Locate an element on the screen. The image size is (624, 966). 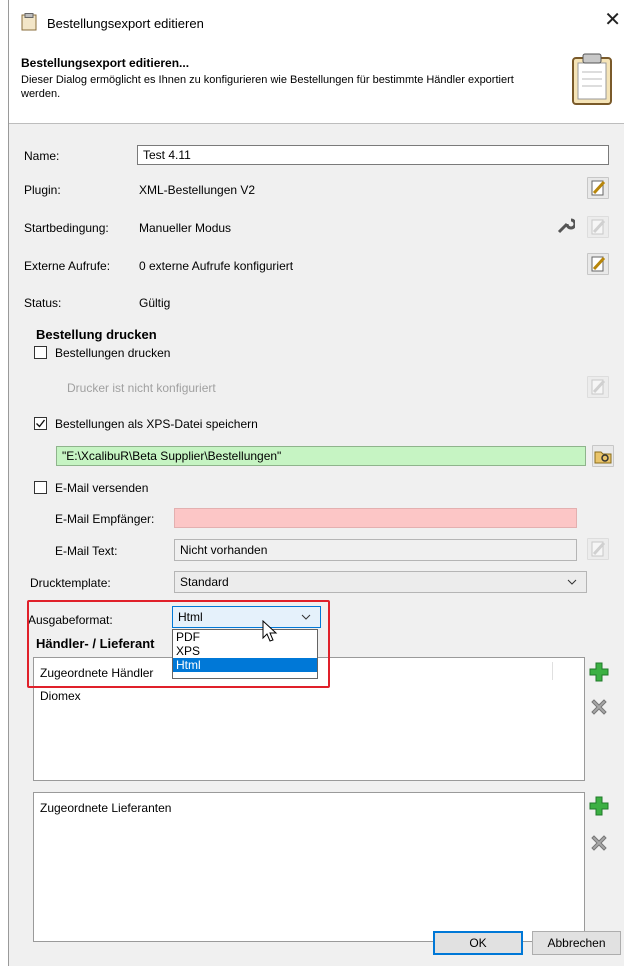
column-divider is located at coordinates (552, 671).